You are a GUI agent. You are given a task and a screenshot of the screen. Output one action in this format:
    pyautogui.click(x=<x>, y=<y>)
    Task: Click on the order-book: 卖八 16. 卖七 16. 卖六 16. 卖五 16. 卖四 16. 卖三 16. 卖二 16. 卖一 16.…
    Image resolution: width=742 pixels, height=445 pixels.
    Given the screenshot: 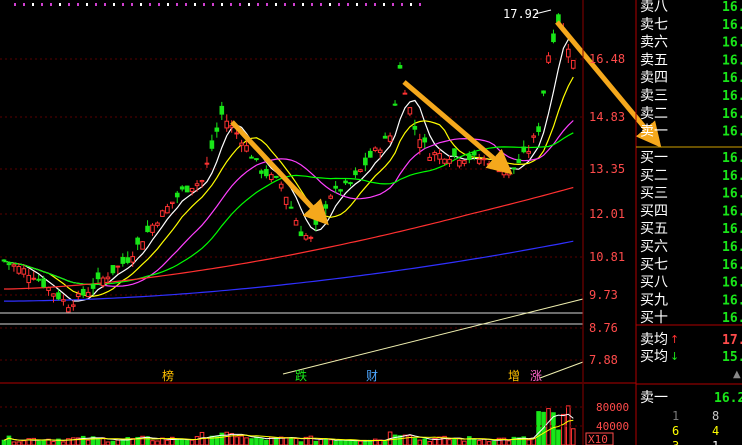 What is the action you would take?
    pyautogui.click(x=691, y=222)
    